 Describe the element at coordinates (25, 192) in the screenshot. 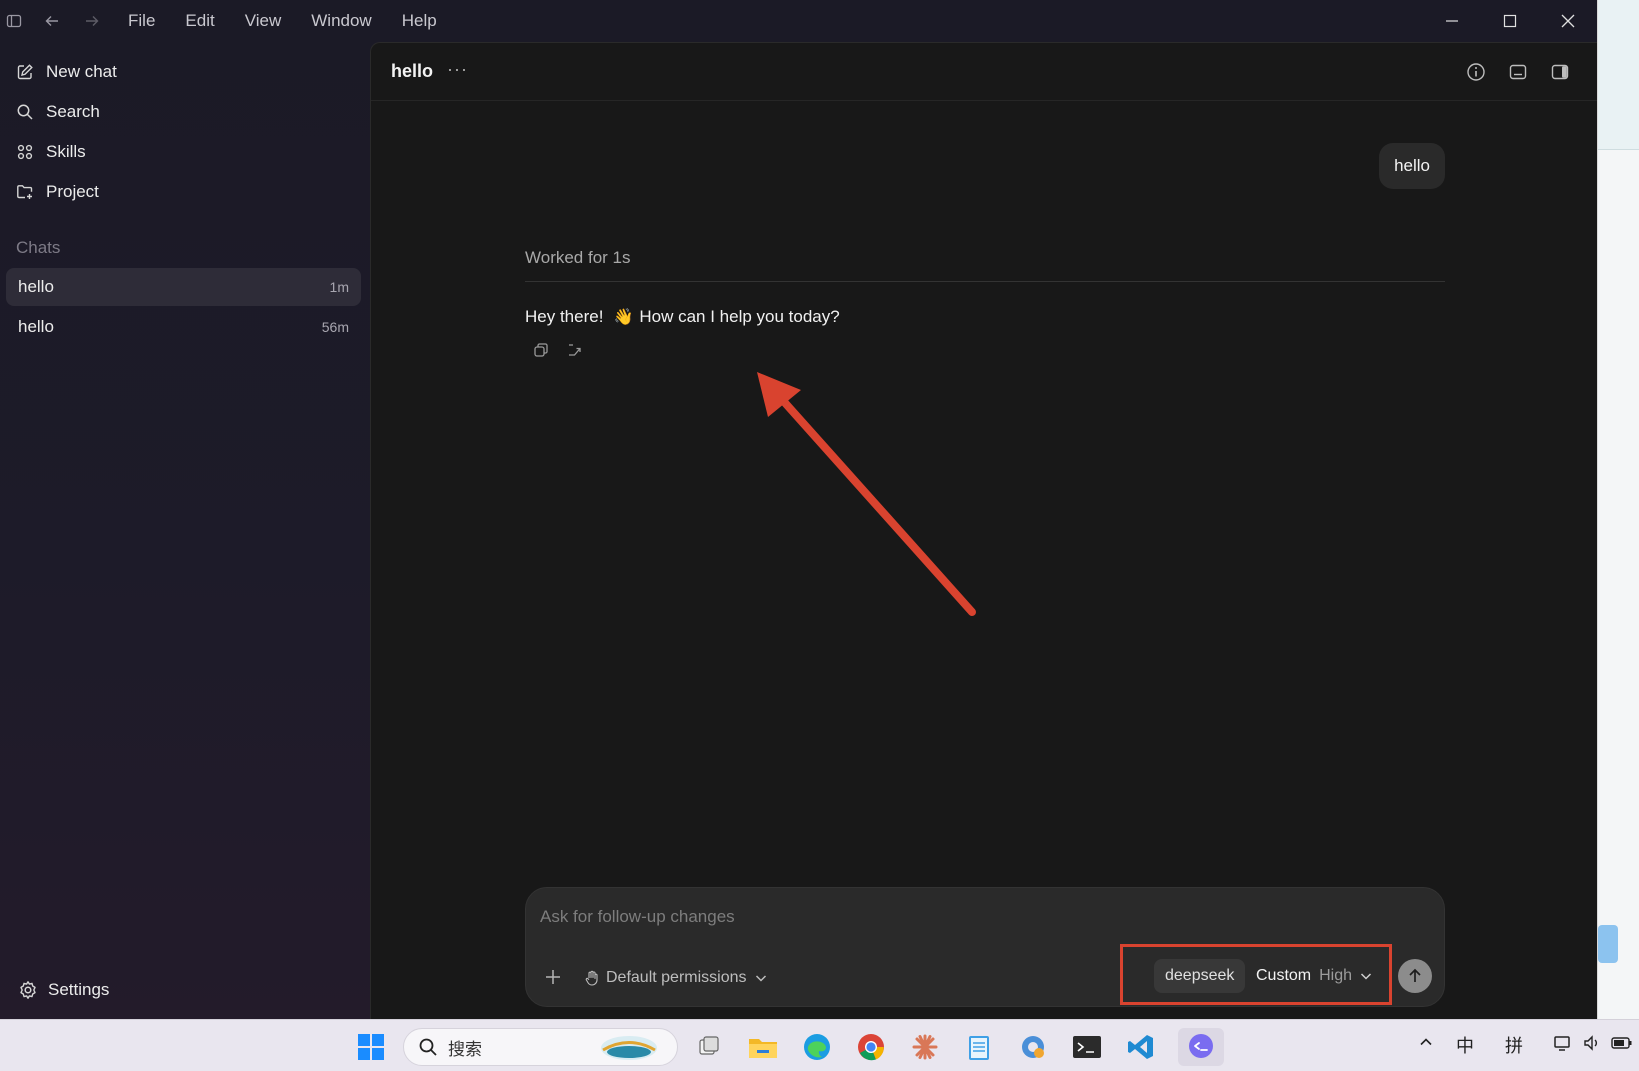

I see `folder-plus-icon` at that location.